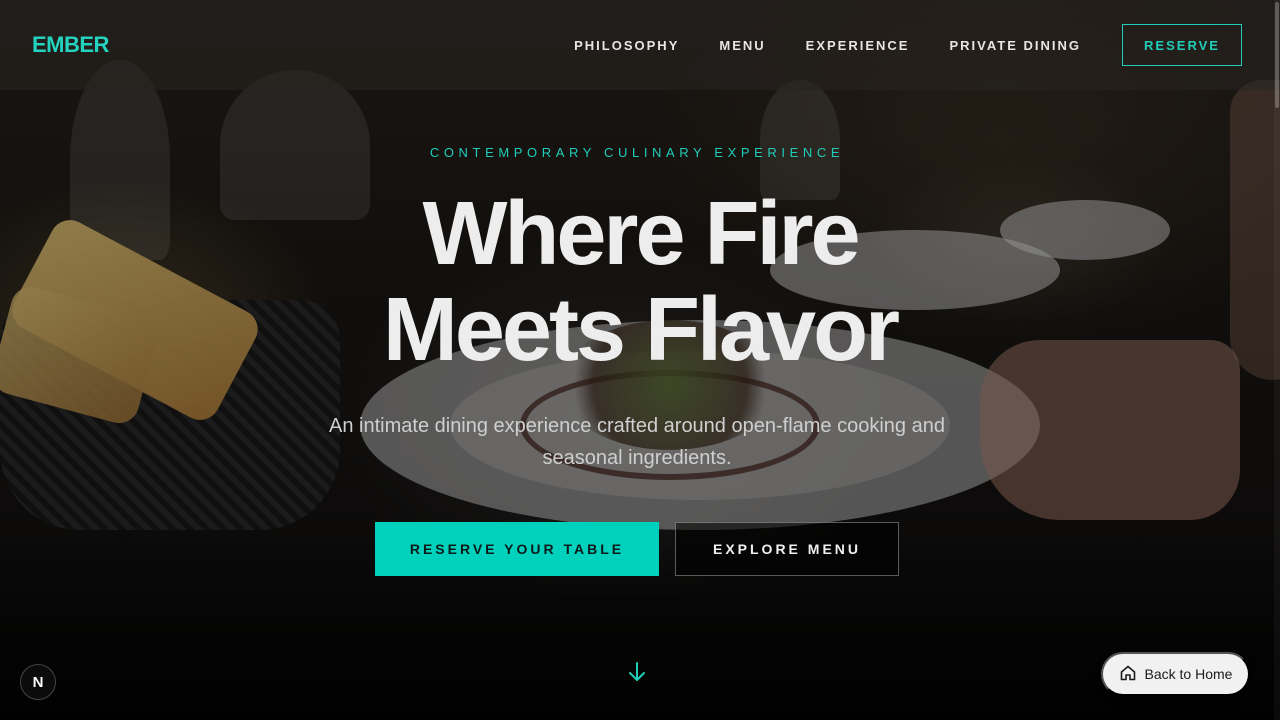 This screenshot has width=1280, height=720. What do you see at coordinates (641, 330) in the screenshot?
I see `hero-headline-line-2: Meets Flavor` at bounding box center [641, 330].